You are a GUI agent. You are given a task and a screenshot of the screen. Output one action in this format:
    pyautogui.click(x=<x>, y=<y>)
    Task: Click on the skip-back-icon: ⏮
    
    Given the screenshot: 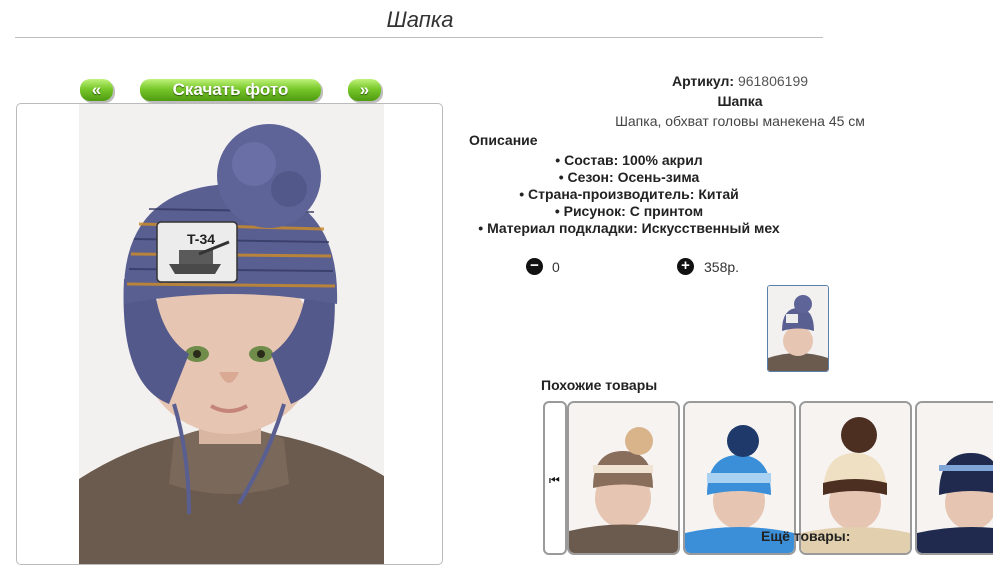 What is the action you would take?
    pyautogui.click(x=554, y=480)
    